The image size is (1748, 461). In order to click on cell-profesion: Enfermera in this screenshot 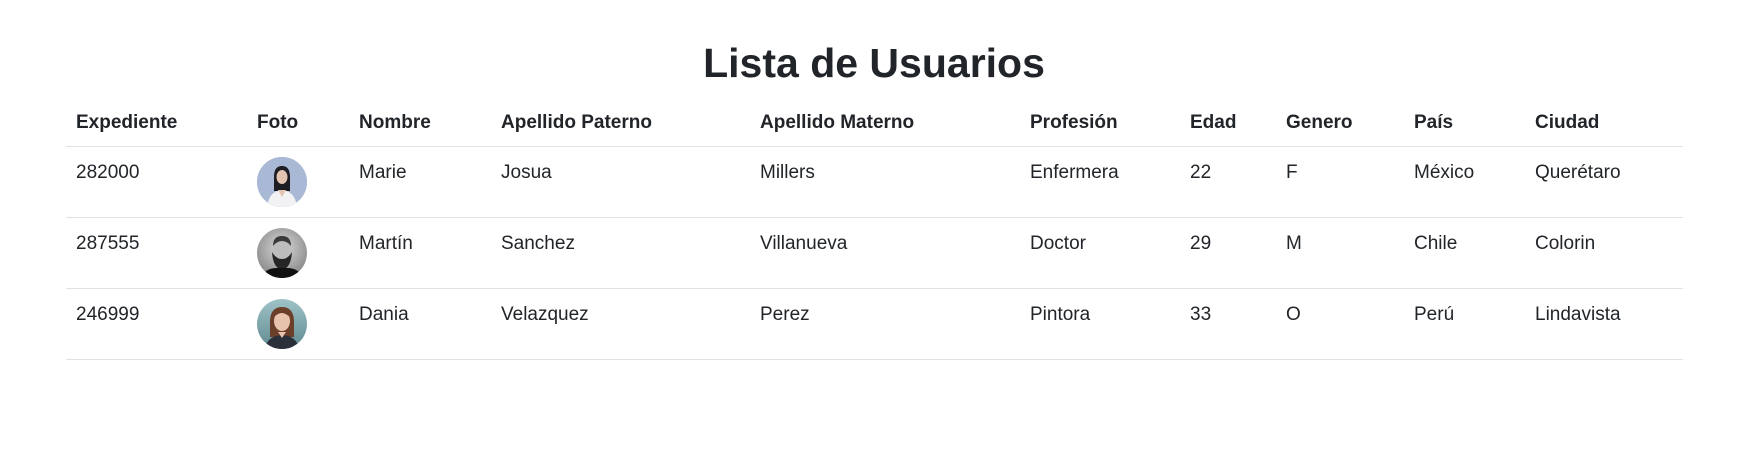, I will do `click(1100, 182)`.